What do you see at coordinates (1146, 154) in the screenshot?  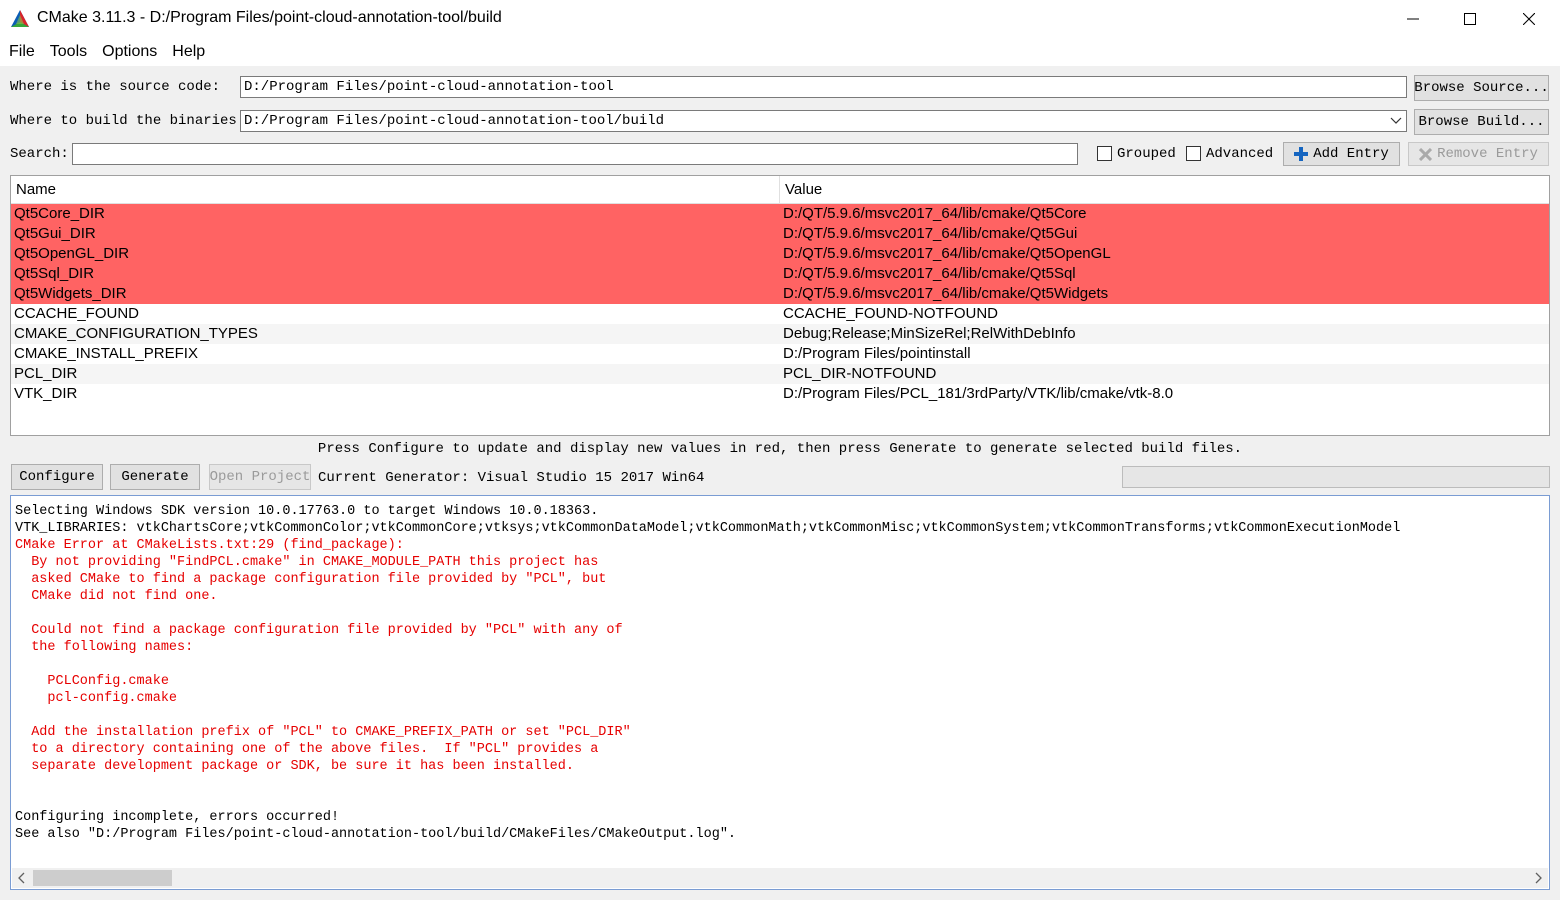 I see `grouped-label: Grouped` at bounding box center [1146, 154].